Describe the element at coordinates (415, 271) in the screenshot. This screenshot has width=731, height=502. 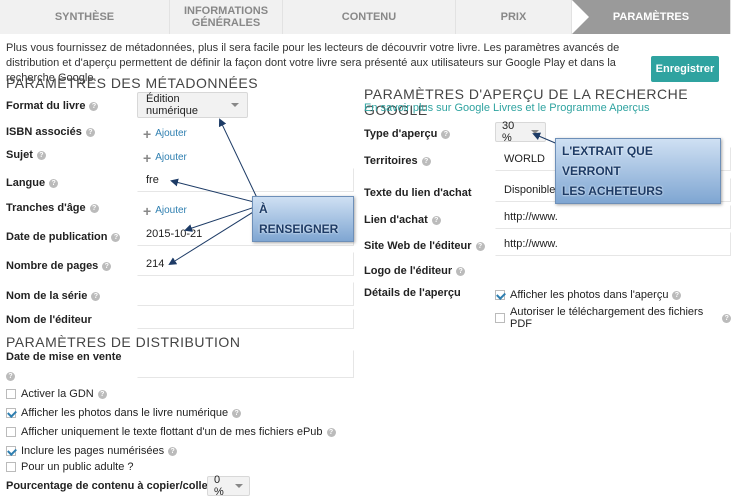
I see `logo-label: Logo de l'éditeur?` at that location.